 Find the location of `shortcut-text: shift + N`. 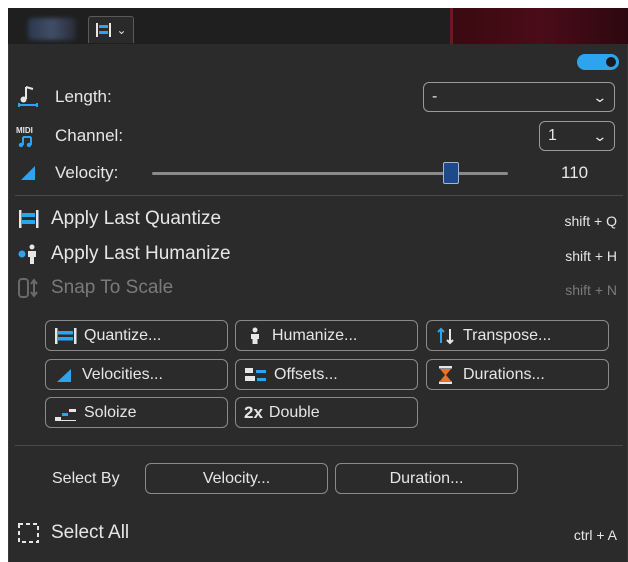

shortcut-text: shift + N is located at coordinates (591, 290).